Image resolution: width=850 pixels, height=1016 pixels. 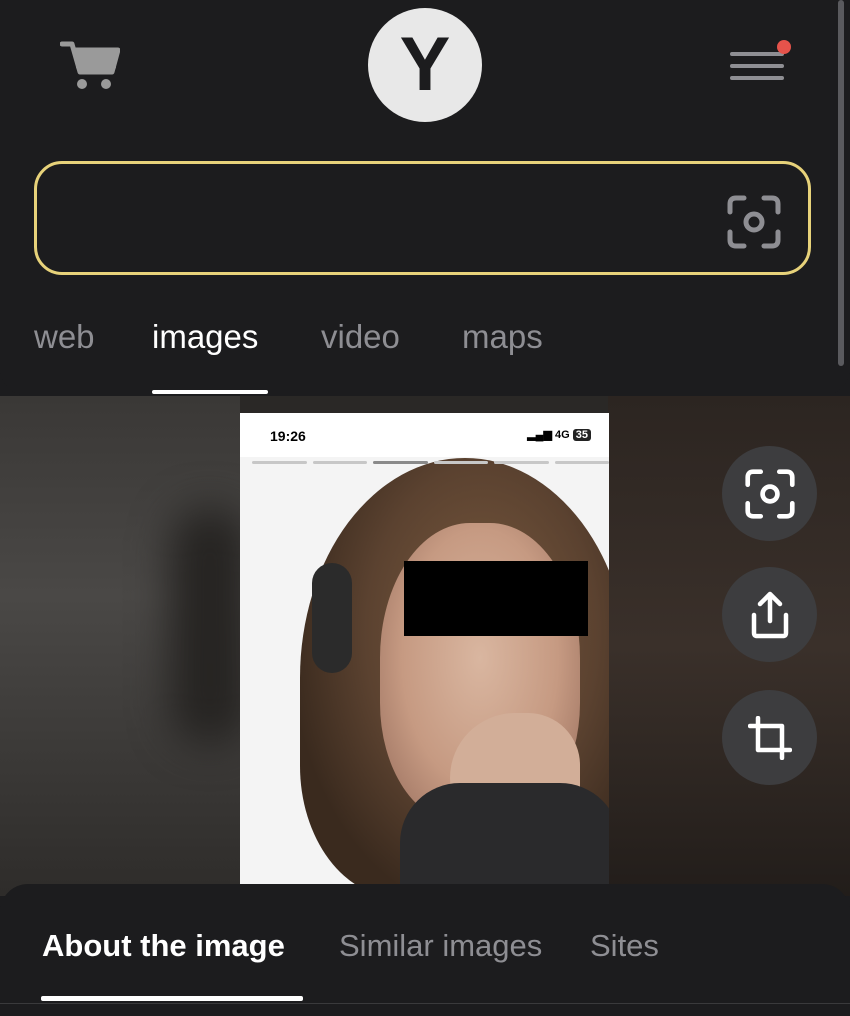 I want to click on logo-letter: Y, so click(x=425, y=64).